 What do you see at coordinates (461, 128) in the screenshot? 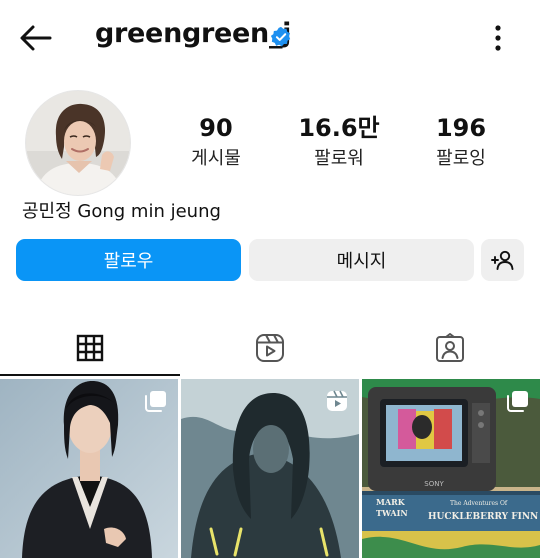
I see `stat-following-count: 196` at bounding box center [461, 128].